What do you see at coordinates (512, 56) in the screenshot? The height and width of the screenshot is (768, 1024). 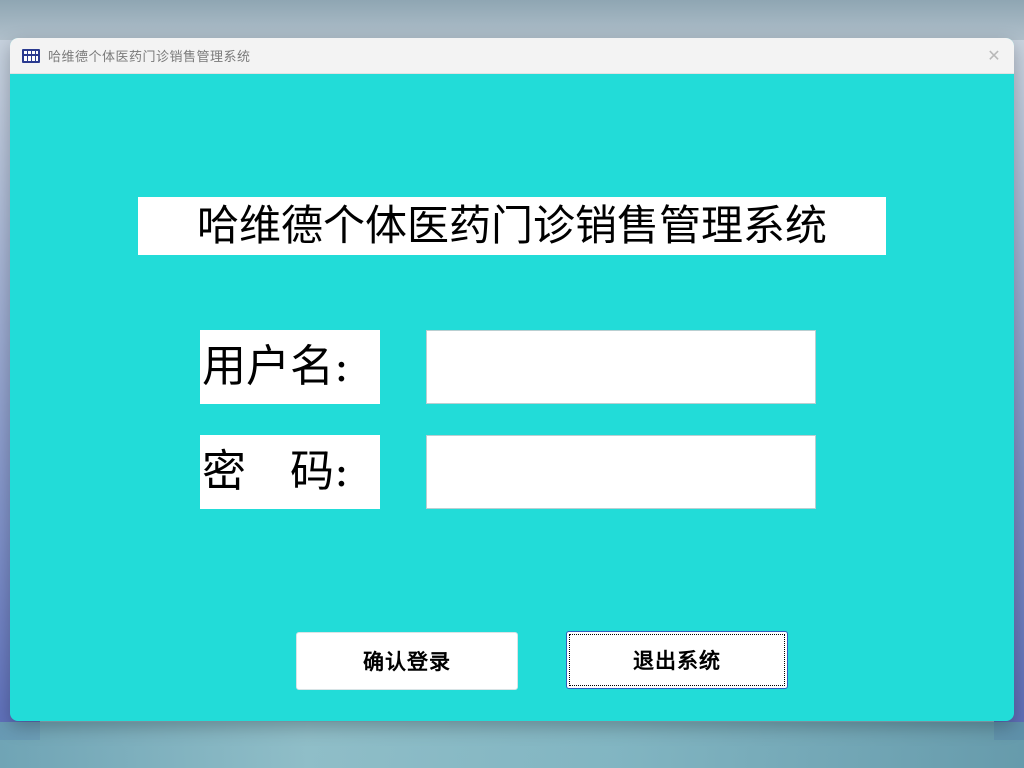 I see `title-bar: 哈维德个体医药门诊销售管理系统 ✕` at bounding box center [512, 56].